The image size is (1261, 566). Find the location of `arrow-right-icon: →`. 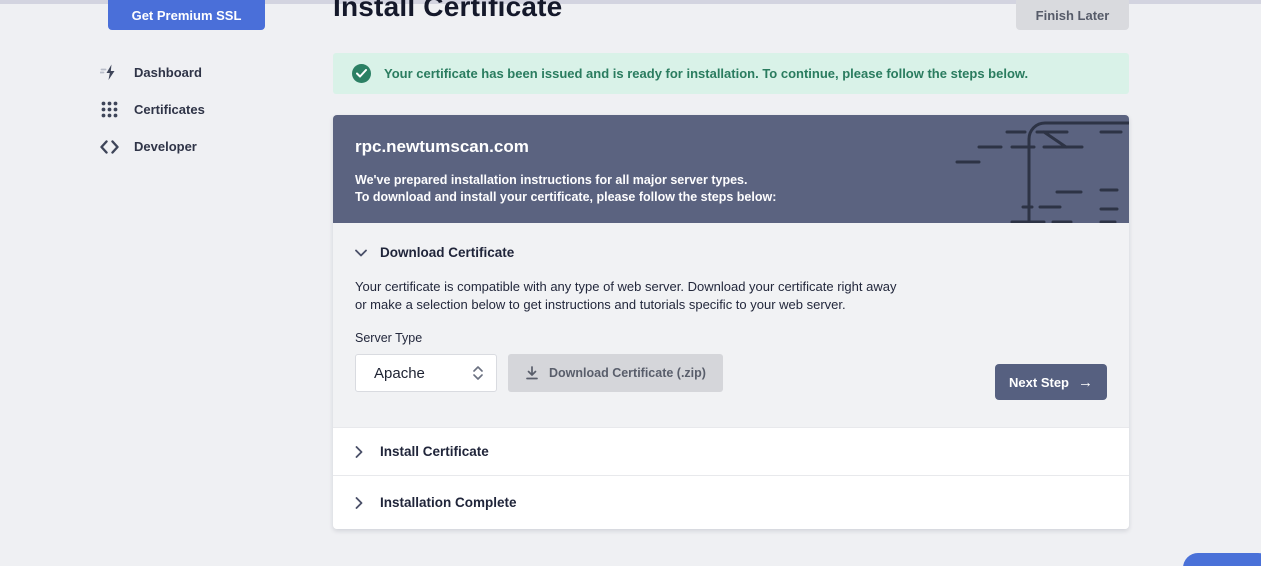

arrow-right-icon: → is located at coordinates (1085, 382).